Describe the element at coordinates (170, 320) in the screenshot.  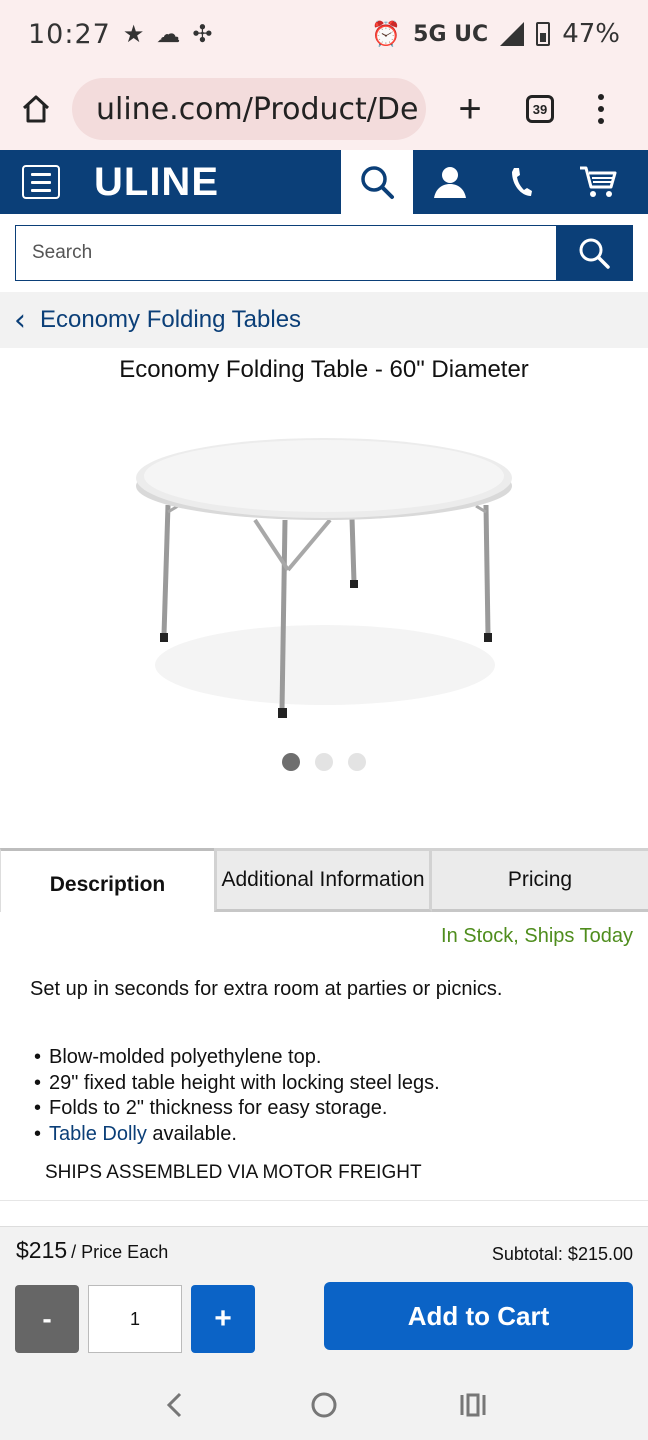
I see `breadcrumb-link: Economy Folding Tables` at that location.